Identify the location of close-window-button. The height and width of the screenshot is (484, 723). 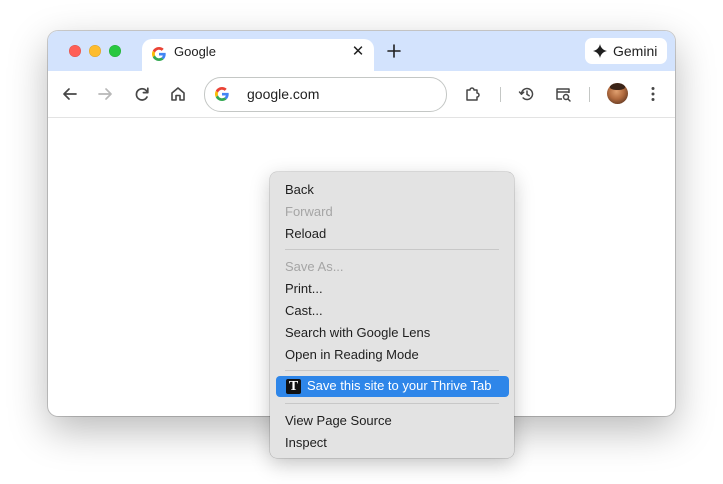
(75, 51).